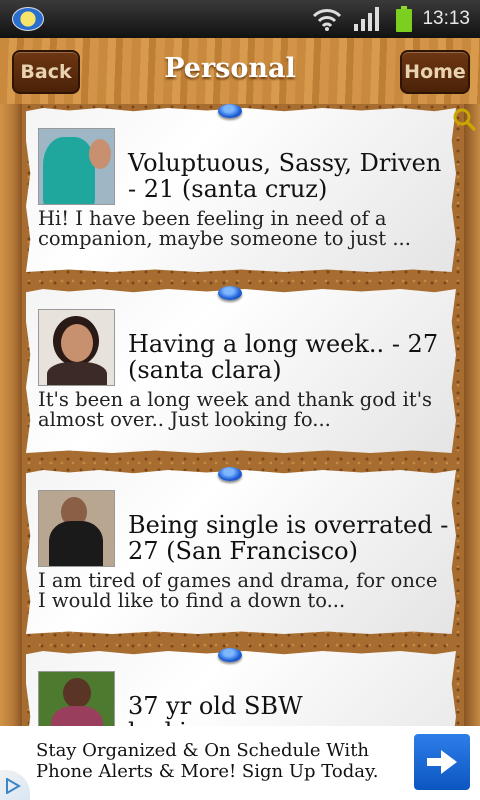 This screenshot has height=800, width=480. I want to click on notification-app-icon, so click(28, 19).